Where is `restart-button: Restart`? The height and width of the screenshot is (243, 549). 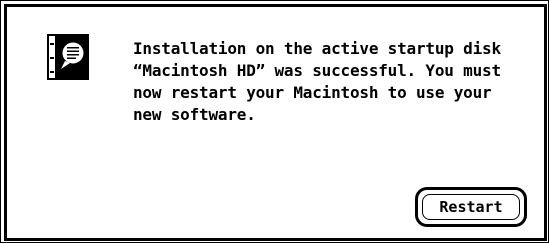
restart-button: Restart is located at coordinates (471, 207).